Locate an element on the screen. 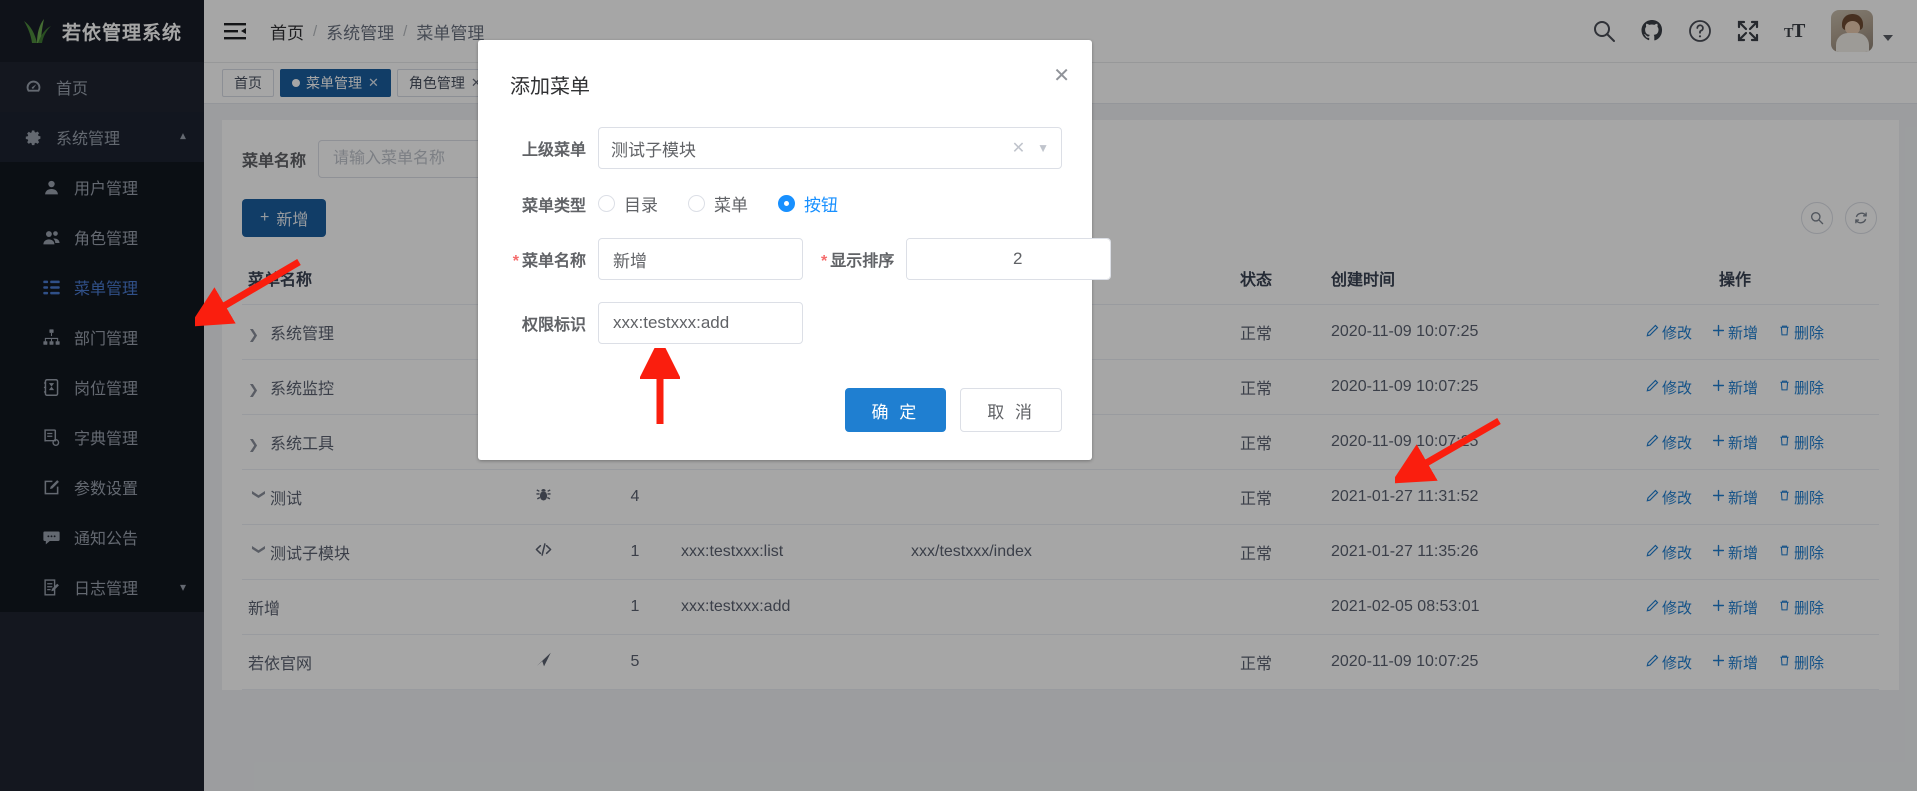  dialog-title: 添加菜单 is located at coordinates (550, 87).